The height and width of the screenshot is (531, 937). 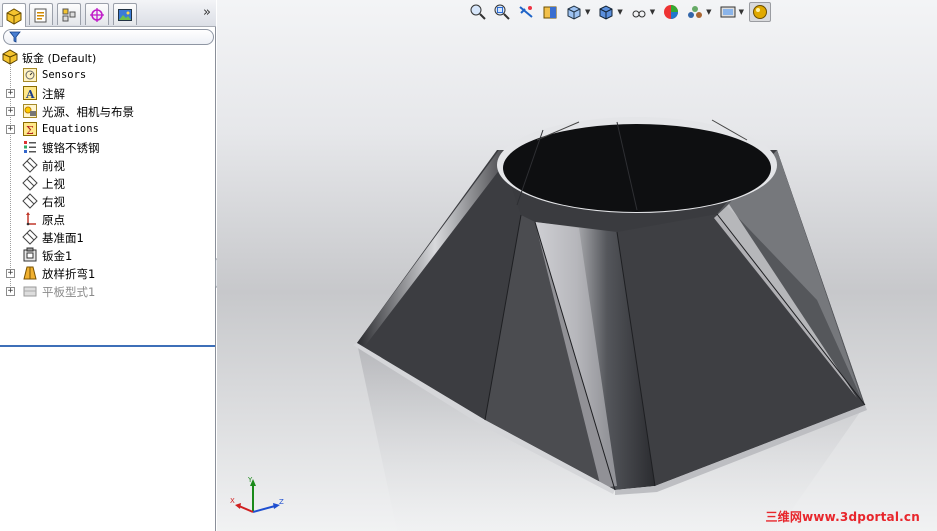 What do you see at coordinates (30, 273) in the screenshot?
I see `lofted-bend-icon` at bounding box center [30, 273].